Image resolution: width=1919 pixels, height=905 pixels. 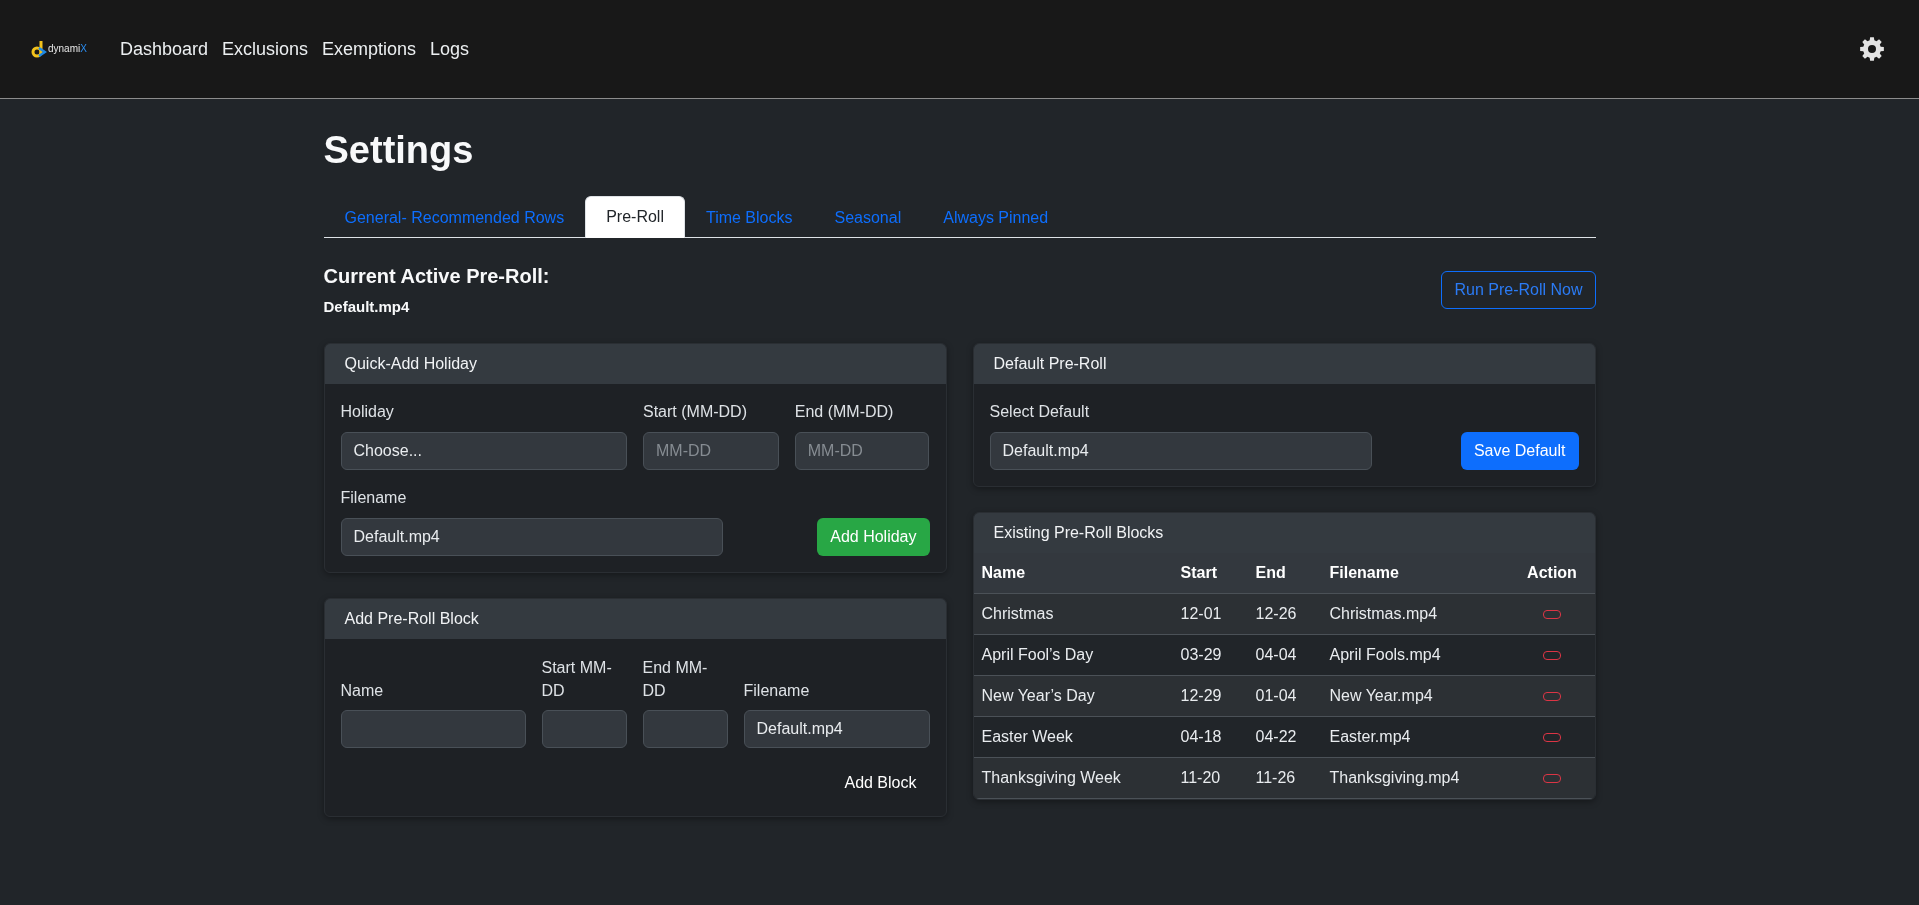 I want to click on field-label: Holiday, so click(x=367, y=412).